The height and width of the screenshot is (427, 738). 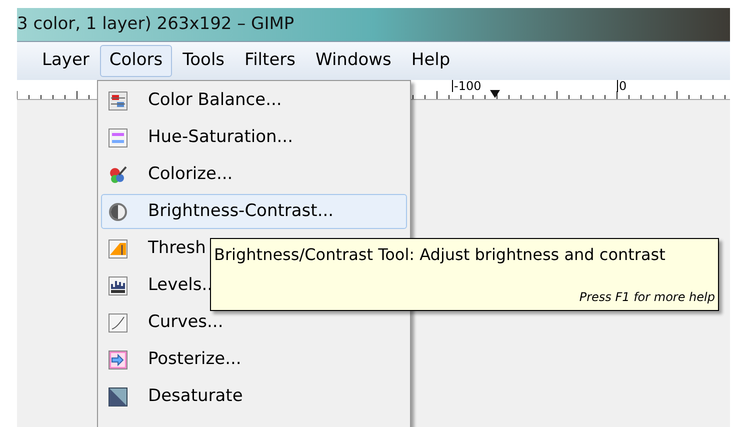 What do you see at coordinates (622, 86) in the screenshot?
I see `ruler-label: 0` at bounding box center [622, 86].